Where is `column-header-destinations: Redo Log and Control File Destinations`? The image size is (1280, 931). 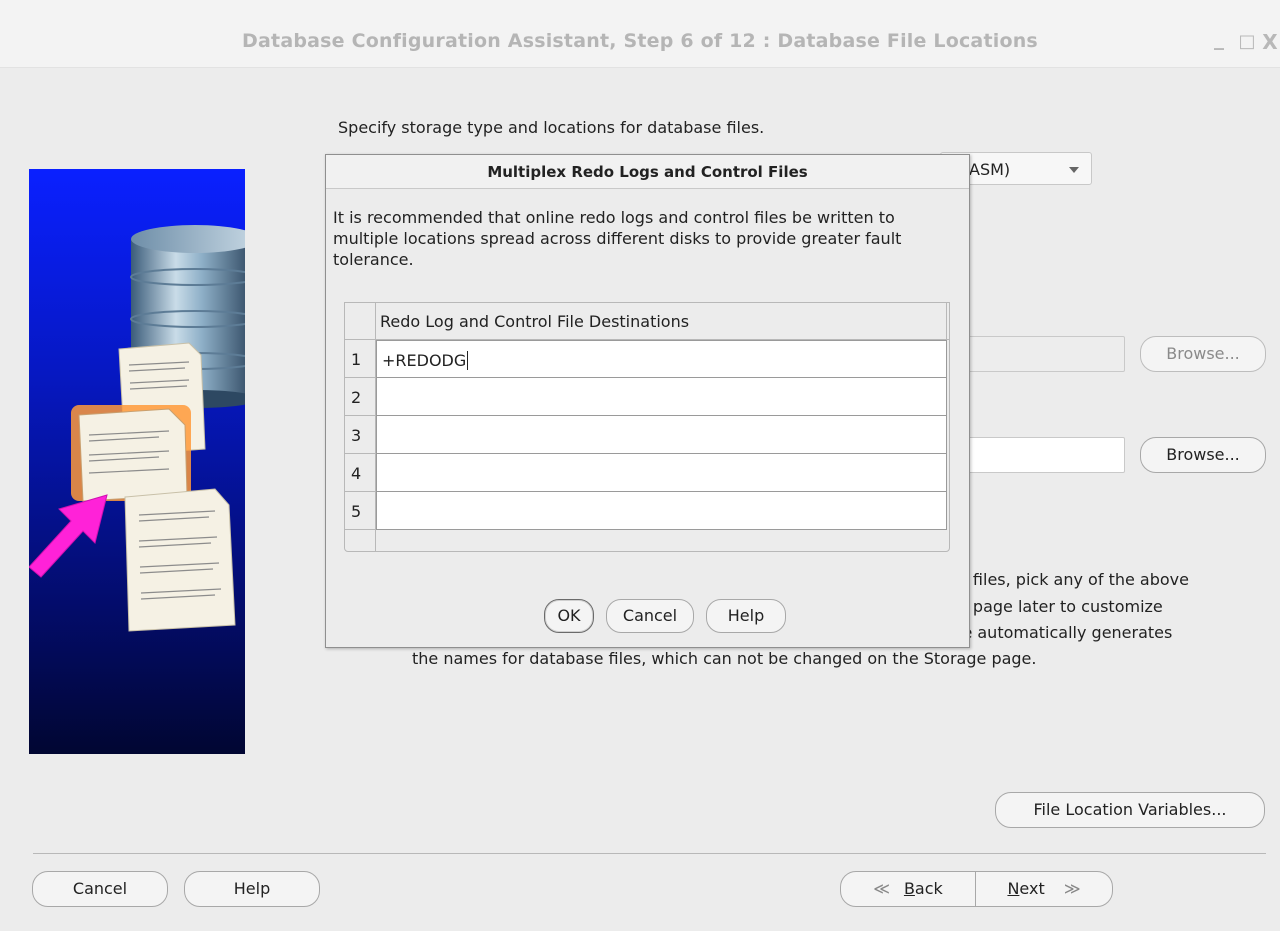 column-header-destinations: Redo Log and Control File Destinations is located at coordinates (534, 321).